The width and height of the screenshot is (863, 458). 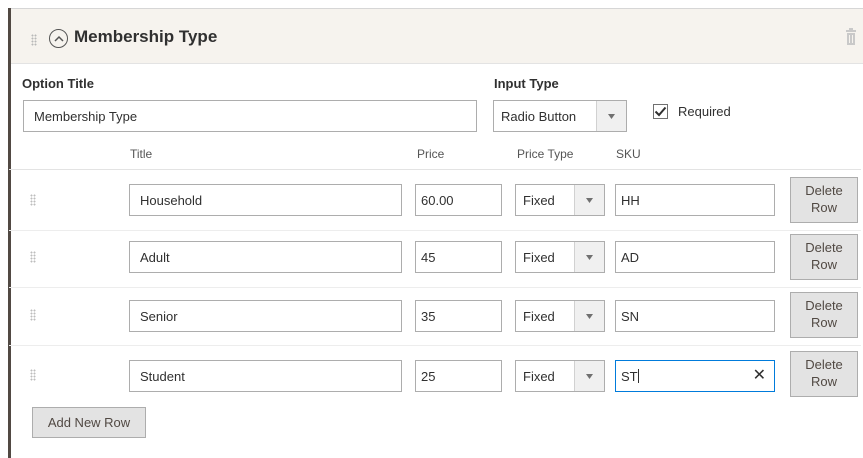 What do you see at coordinates (58, 83) in the screenshot?
I see `option-title-label: Option Title` at bounding box center [58, 83].